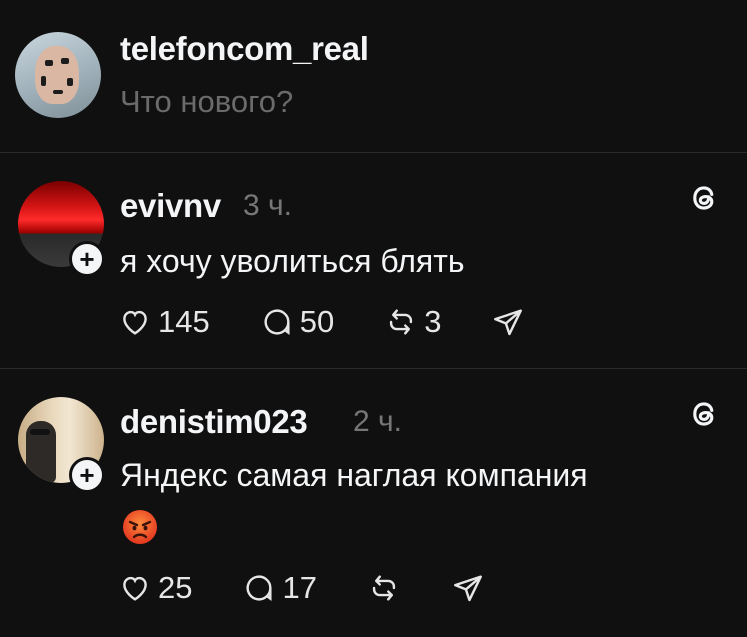 The height and width of the screenshot is (637, 747). I want to click on reply-button: 17, so click(279, 588).